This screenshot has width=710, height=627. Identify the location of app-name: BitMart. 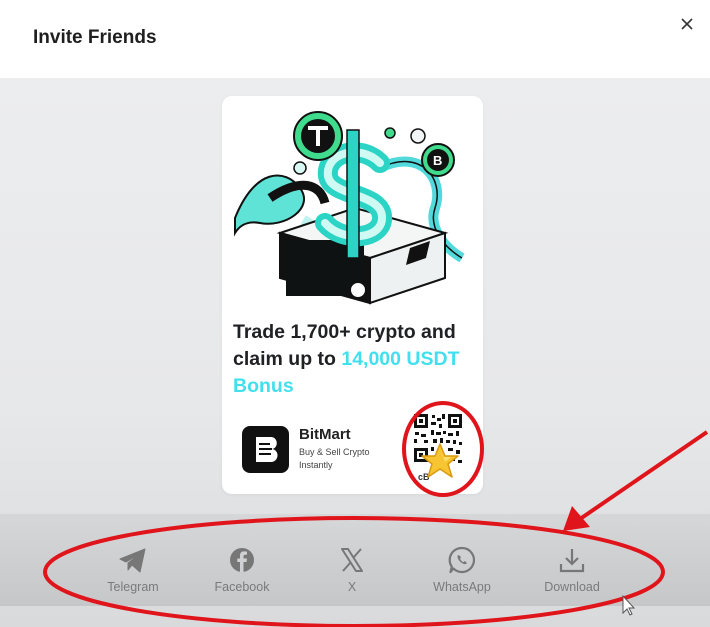
(325, 434).